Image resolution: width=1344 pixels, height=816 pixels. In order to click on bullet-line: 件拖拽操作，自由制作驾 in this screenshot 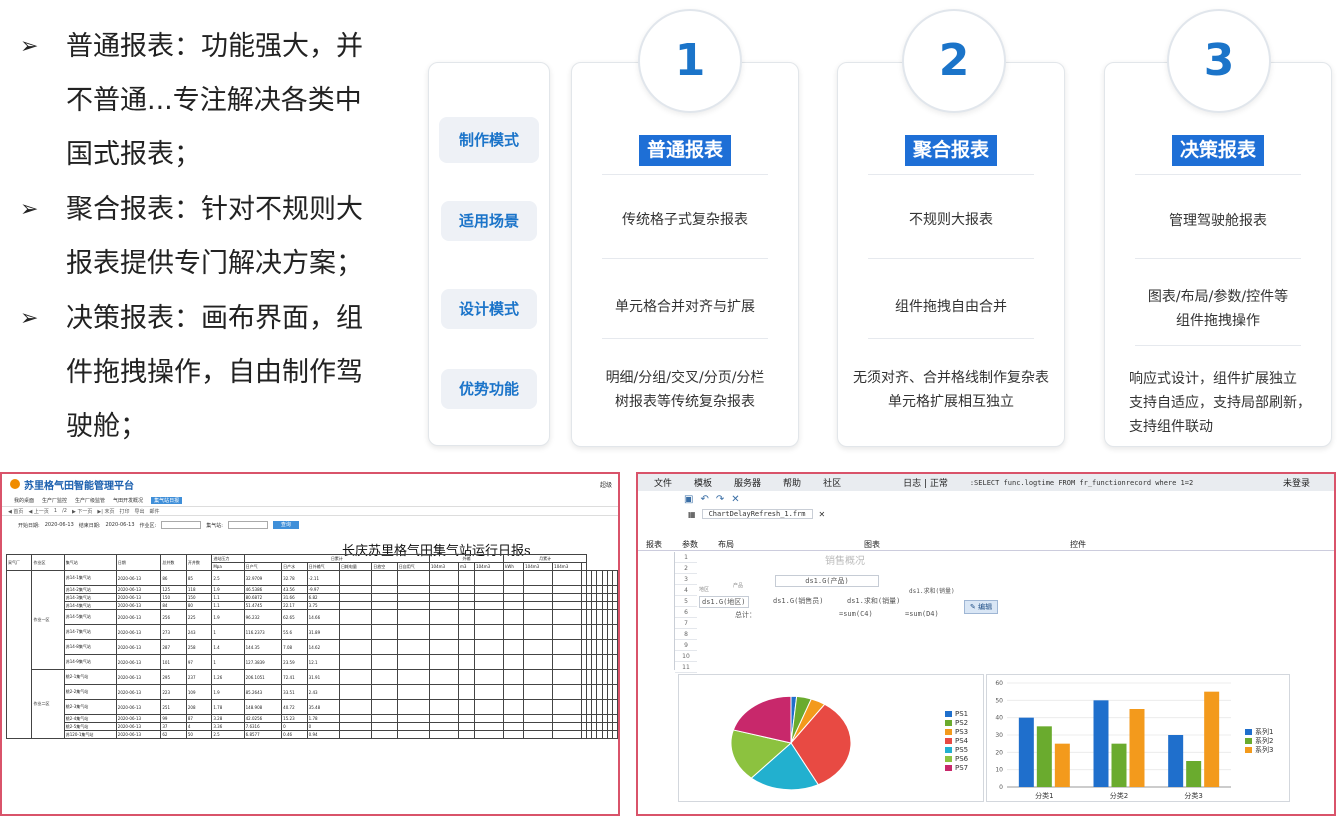, I will do `click(214, 372)`.